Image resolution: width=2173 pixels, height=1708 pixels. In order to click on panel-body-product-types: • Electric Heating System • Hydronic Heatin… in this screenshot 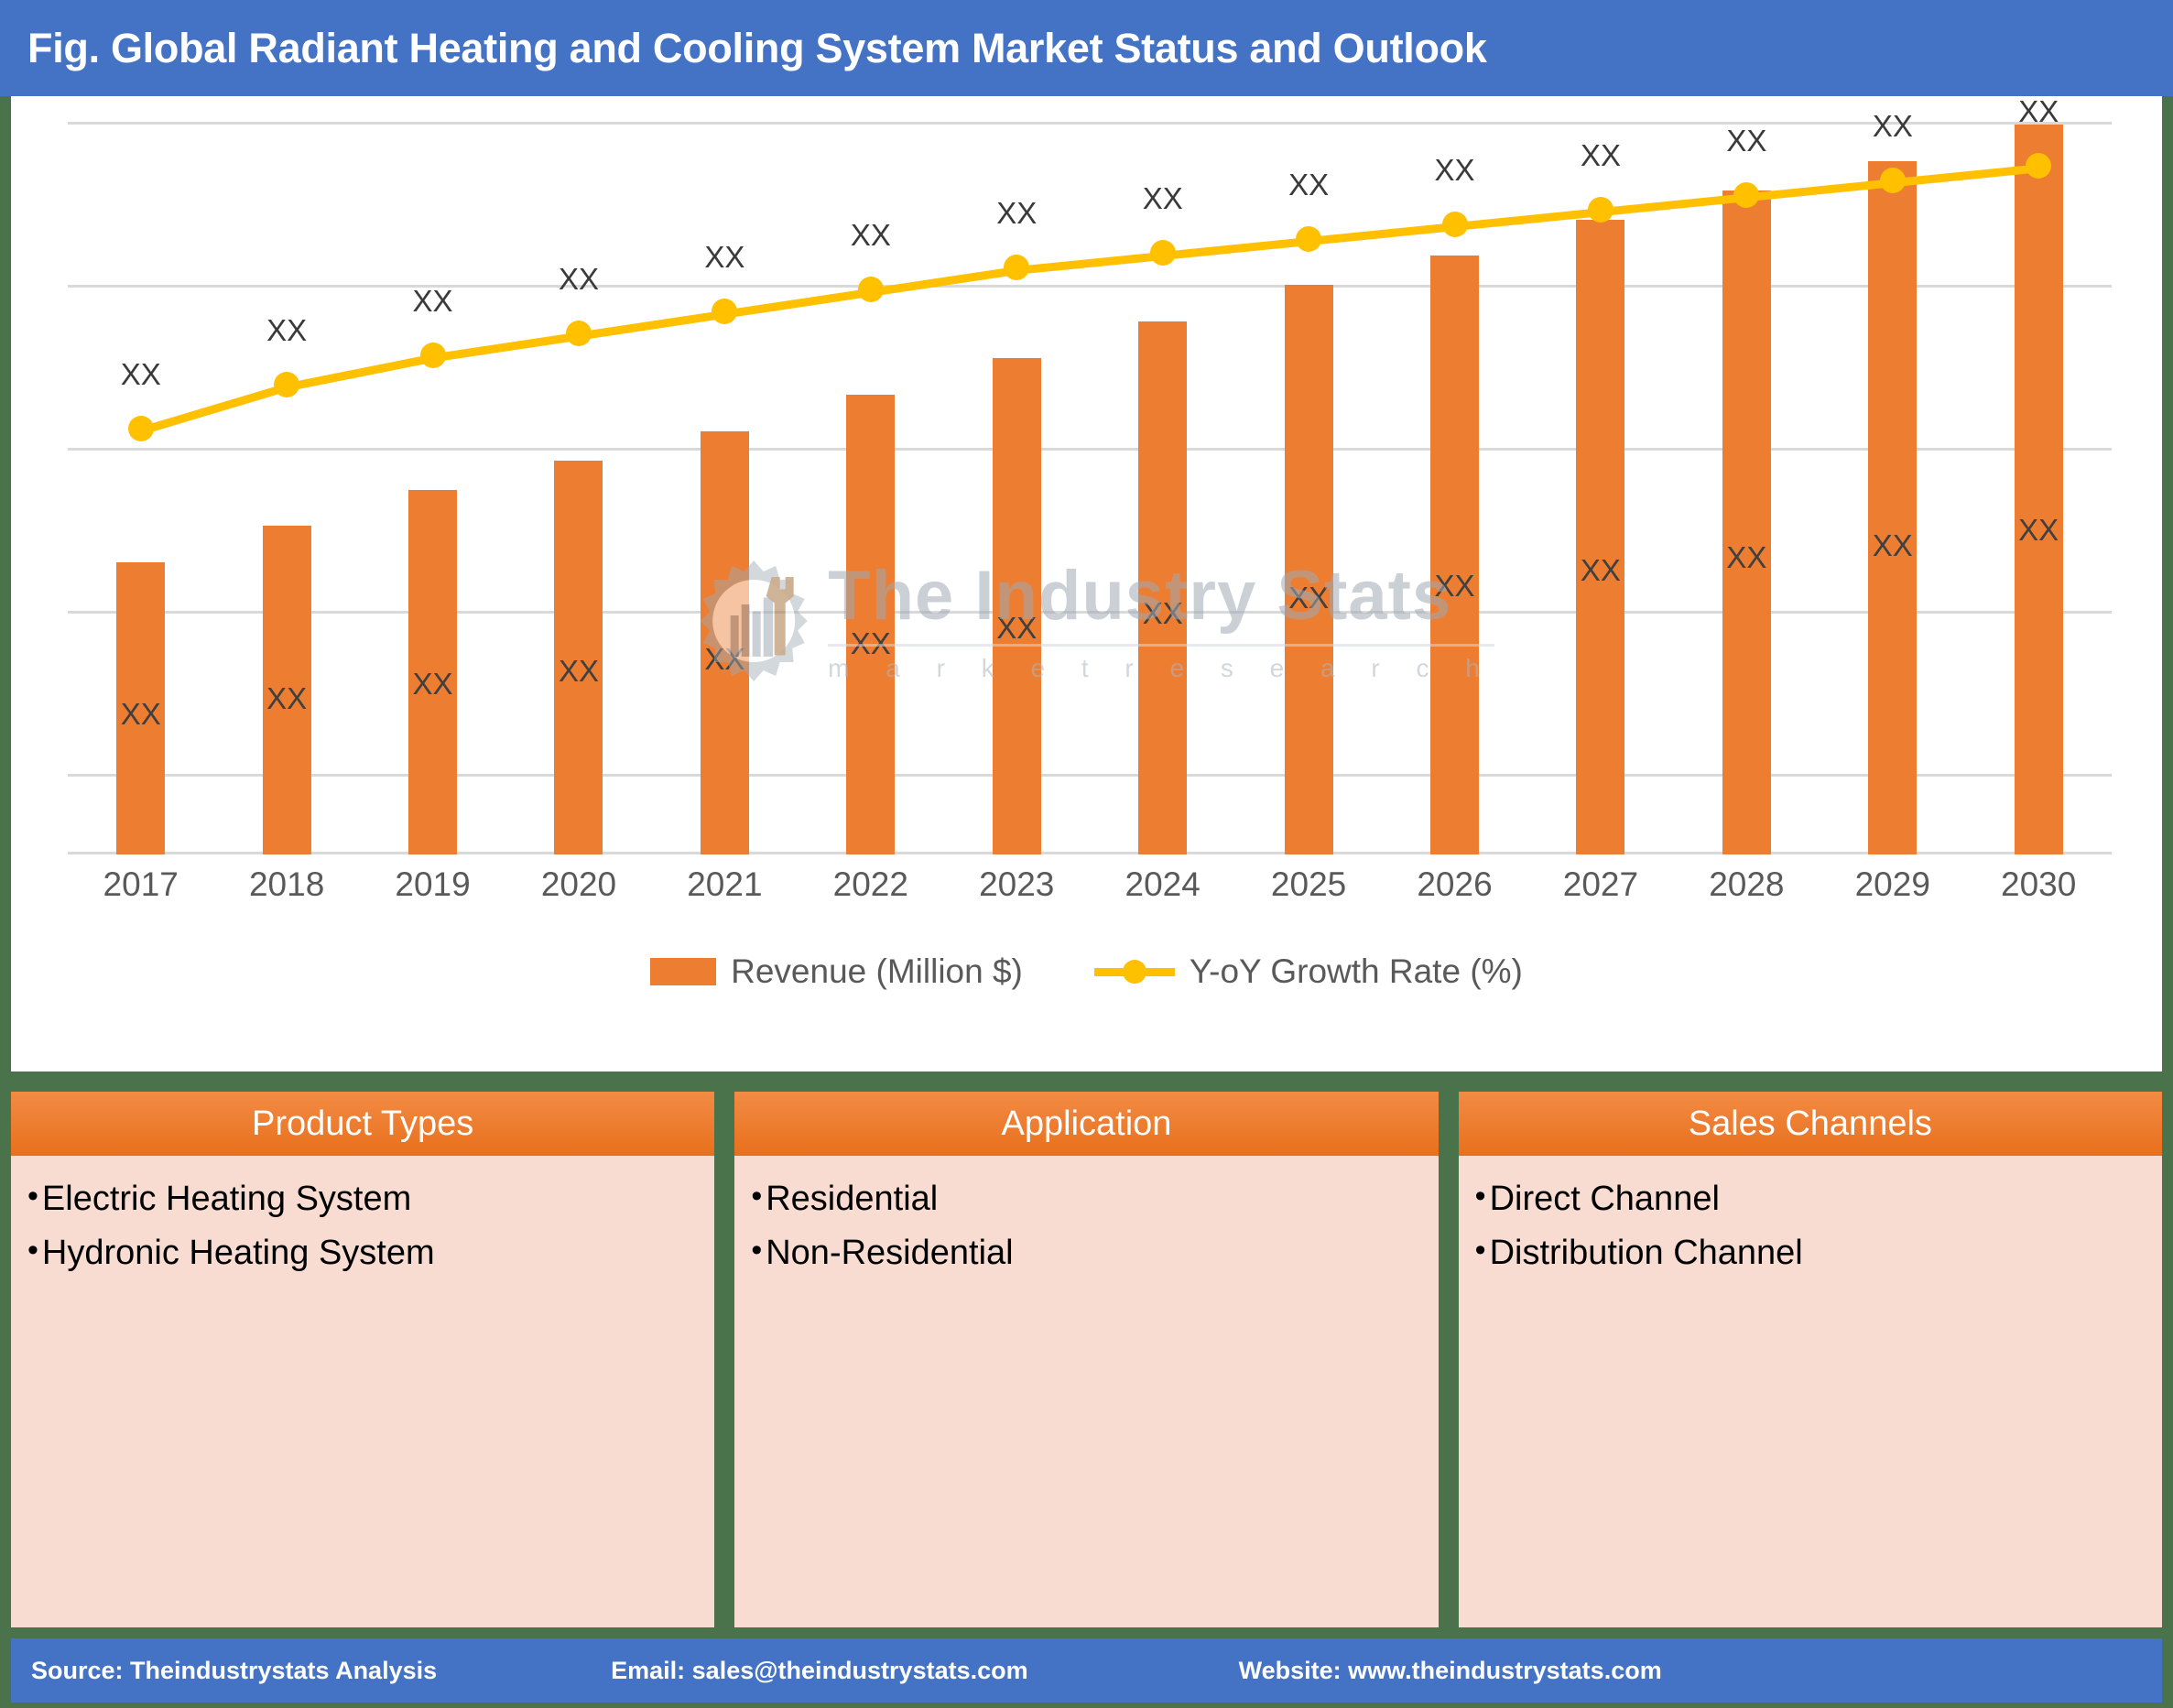, I will do `click(362, 1391)`.